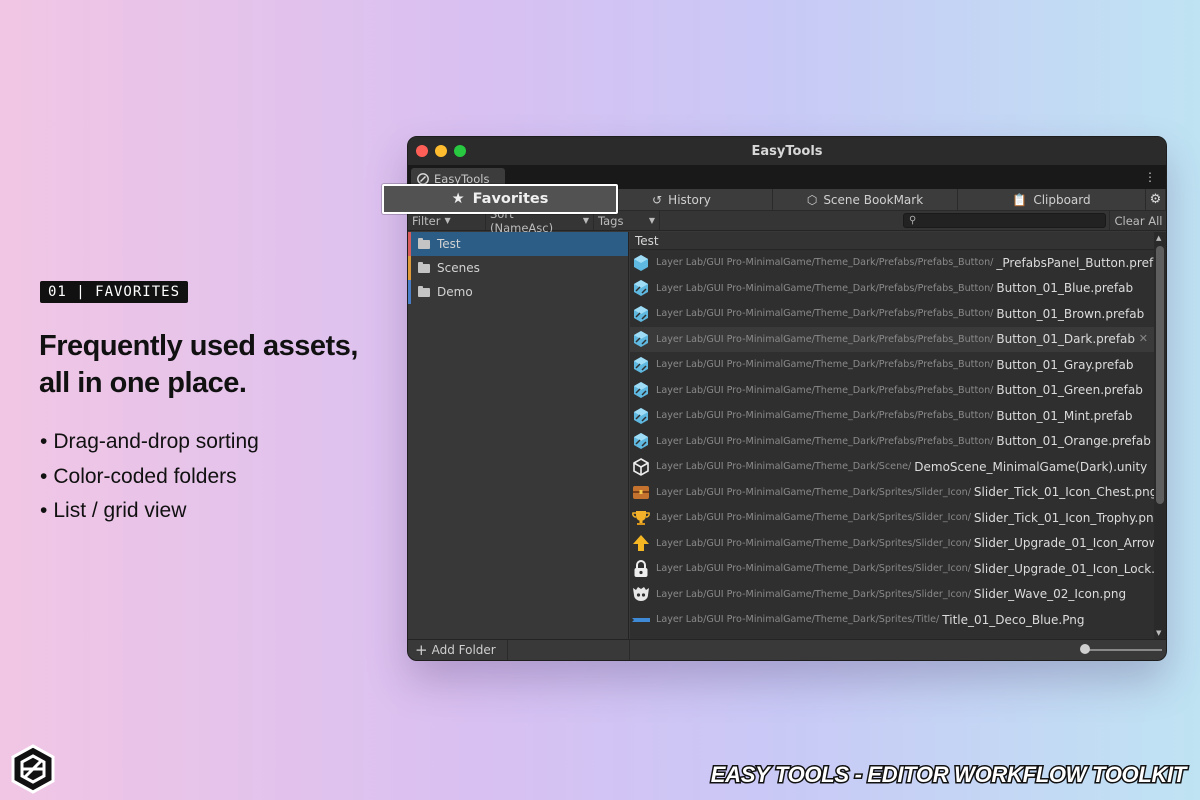  I want to click on asset-name: Slider_Tick_01_Icon_Chest.png, so click(1063, 492).